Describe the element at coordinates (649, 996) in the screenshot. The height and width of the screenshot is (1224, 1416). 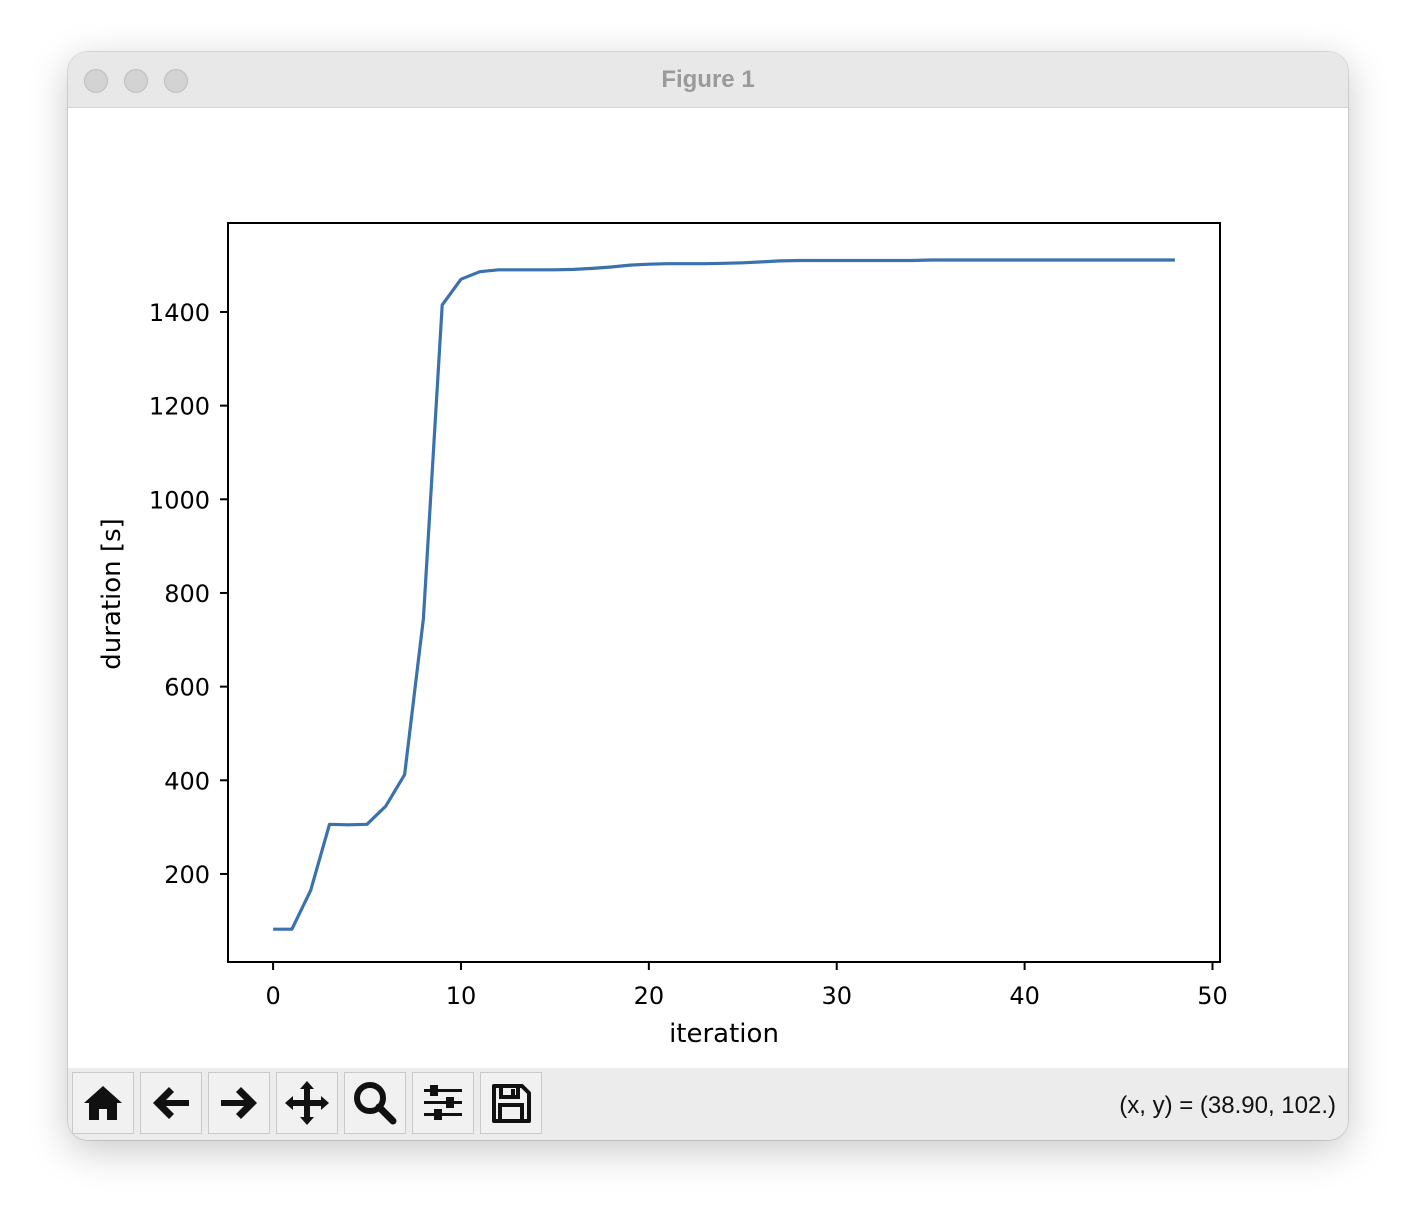
I see `x-tick-label: 20` at that location.